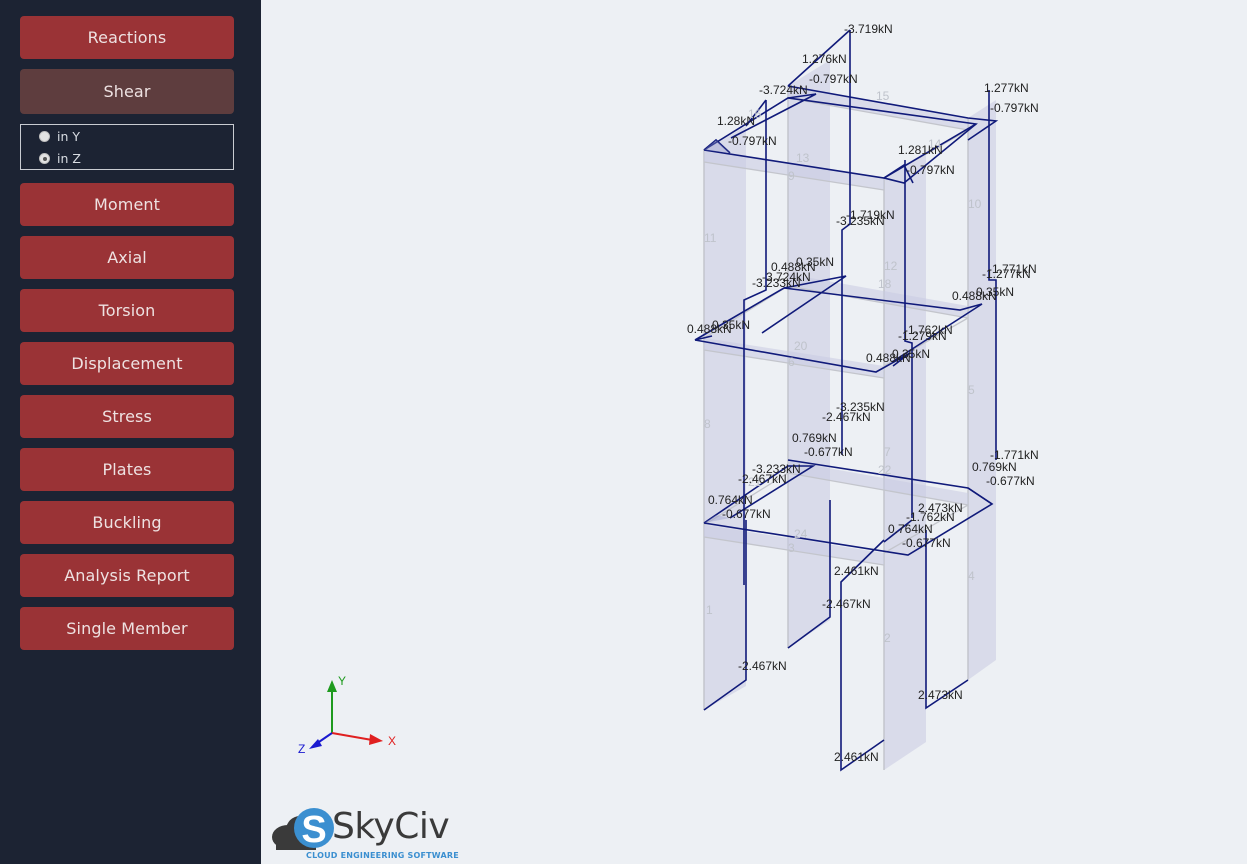 The image size is (1247, 864). What do you see at coordinates (391, 826) in the screenshot?
I see `logo-word: SkyCiv` at bounding box center [391, 826].